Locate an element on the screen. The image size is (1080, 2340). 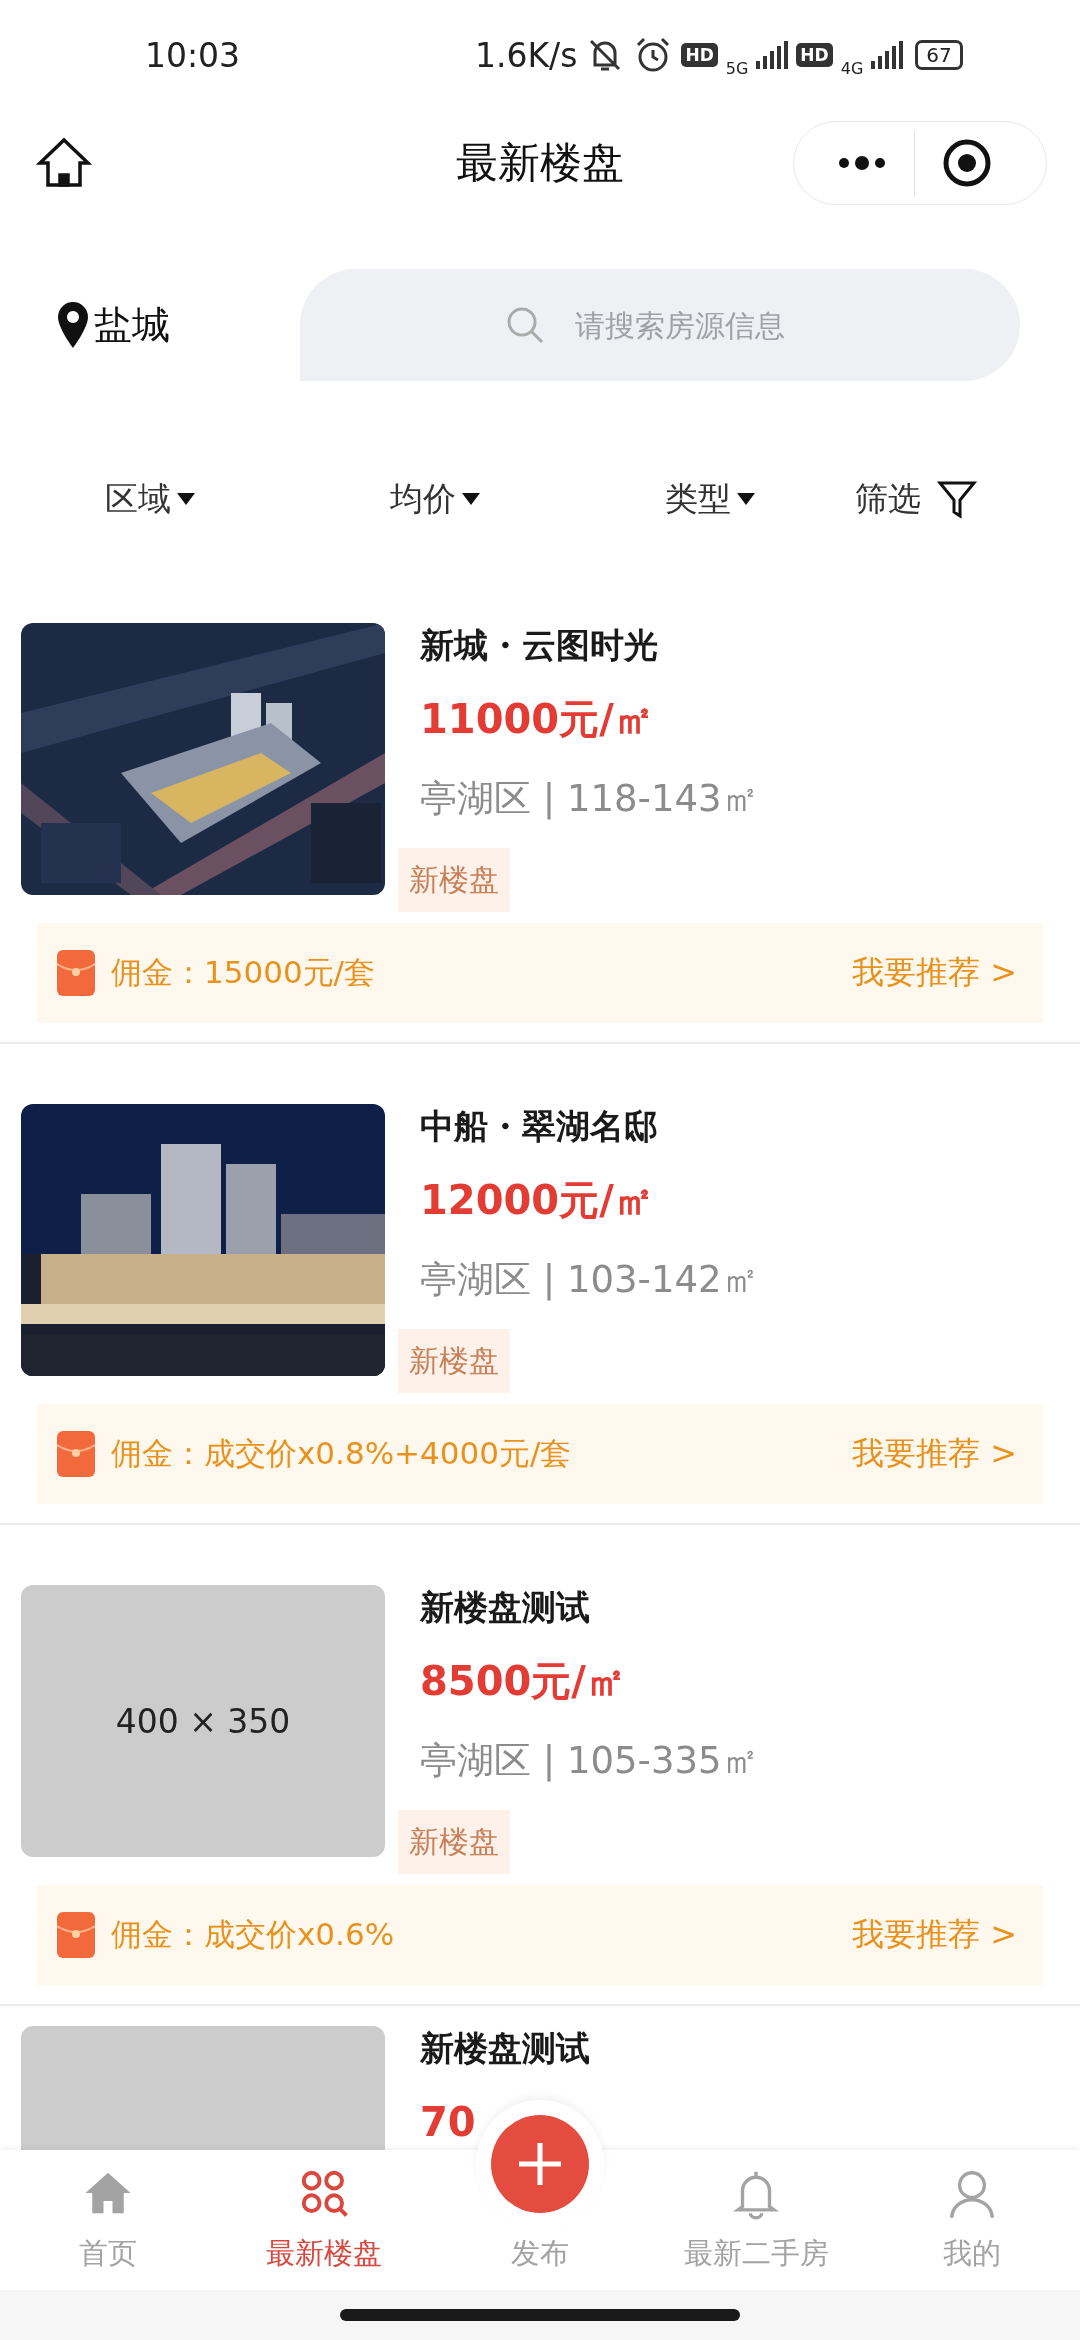
battery-indicator: 67 is located at coordinates (939, 55).